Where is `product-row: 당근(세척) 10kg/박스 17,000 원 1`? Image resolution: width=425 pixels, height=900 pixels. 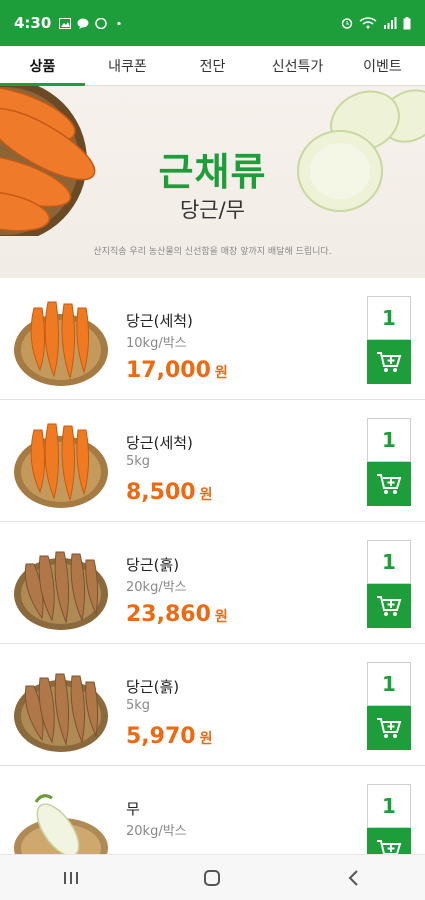
product-row: 당근(세척) 10kg/박스 17,000 원 1 is located at coordinates (212, 339).